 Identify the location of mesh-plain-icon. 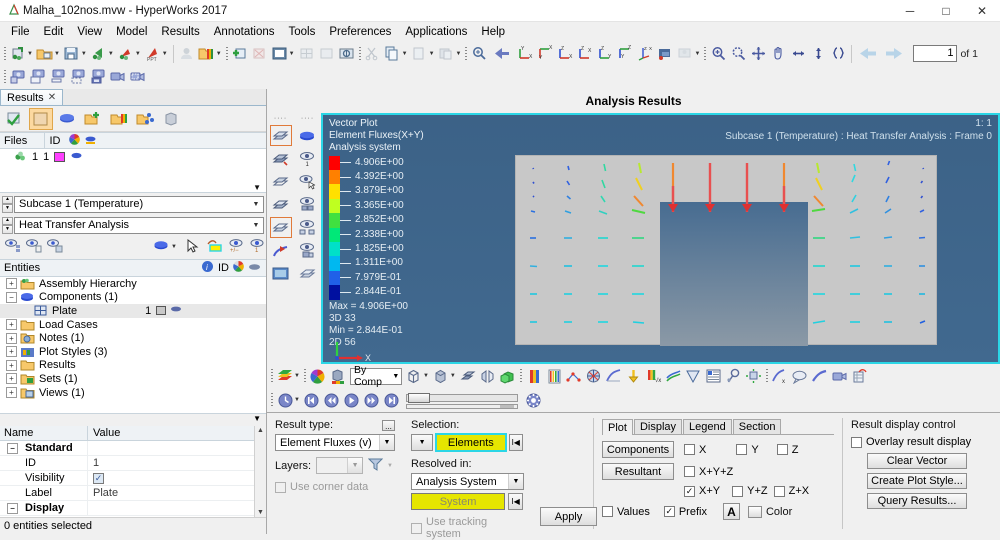
(308, 273).